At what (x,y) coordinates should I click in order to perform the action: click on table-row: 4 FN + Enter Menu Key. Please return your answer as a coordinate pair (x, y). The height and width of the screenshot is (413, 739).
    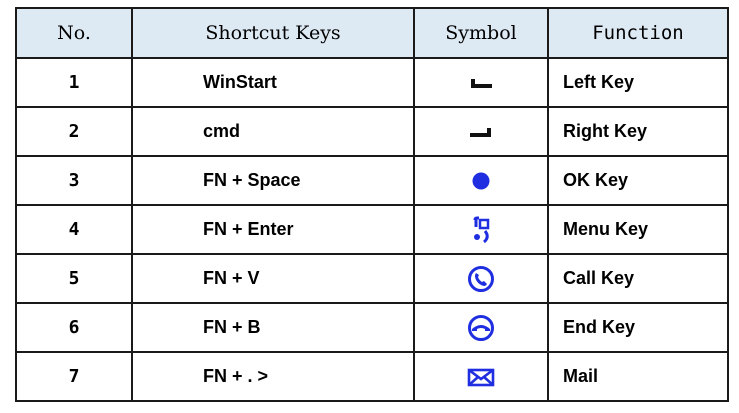
    Looking at the image, I should click on (372, 229).